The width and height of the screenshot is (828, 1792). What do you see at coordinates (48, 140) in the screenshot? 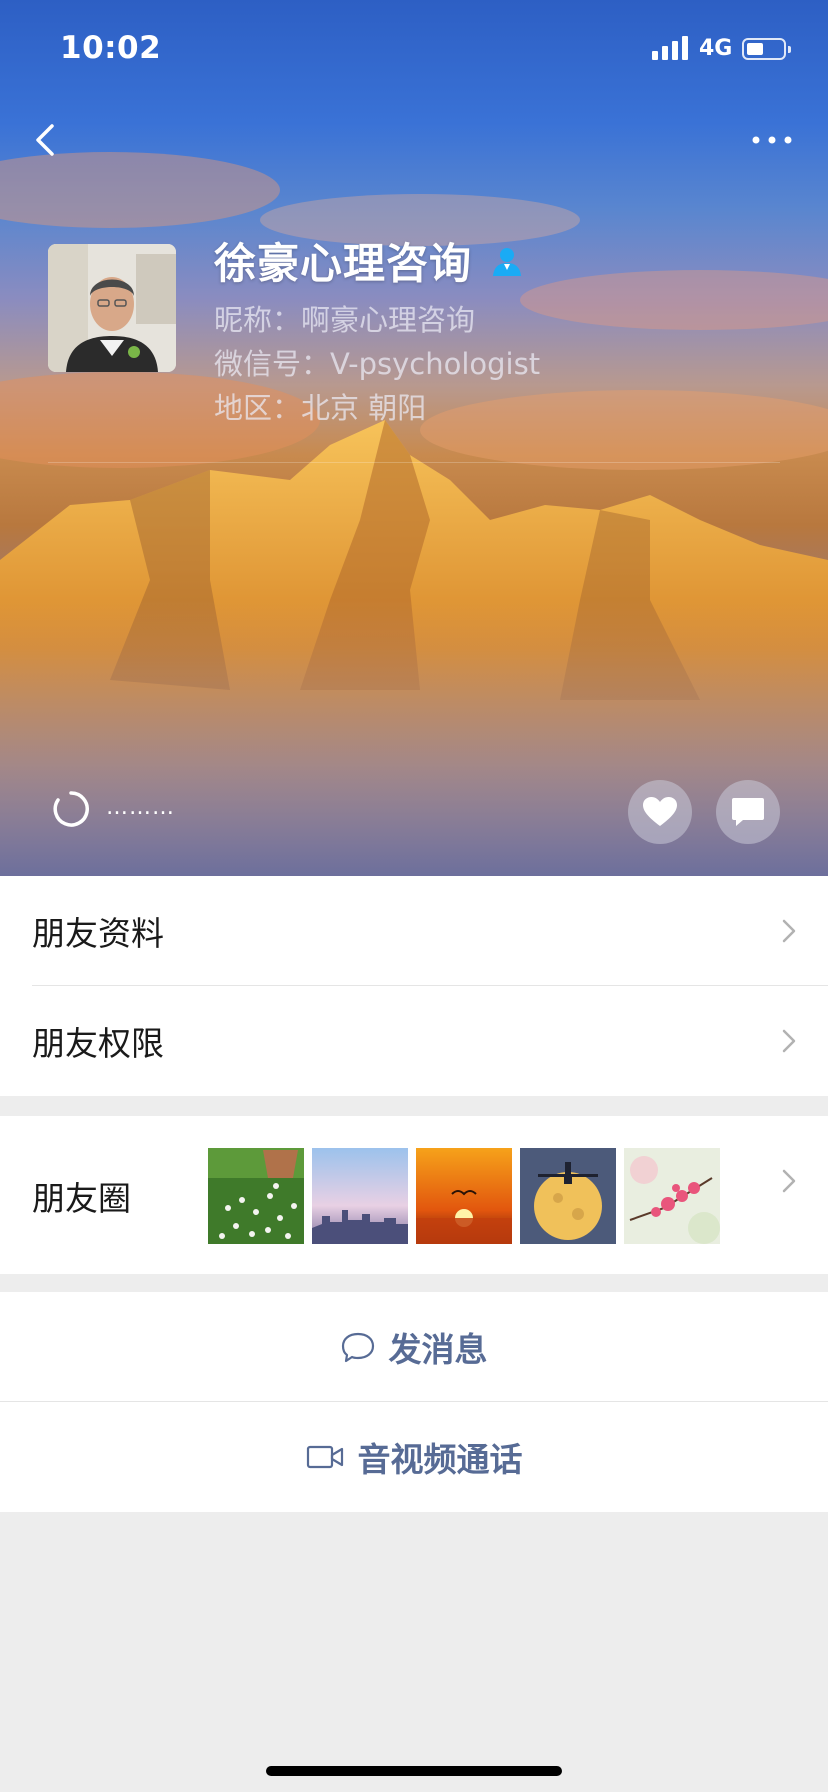
I see `back-arrow-icon` at bounding box center [48, 140].